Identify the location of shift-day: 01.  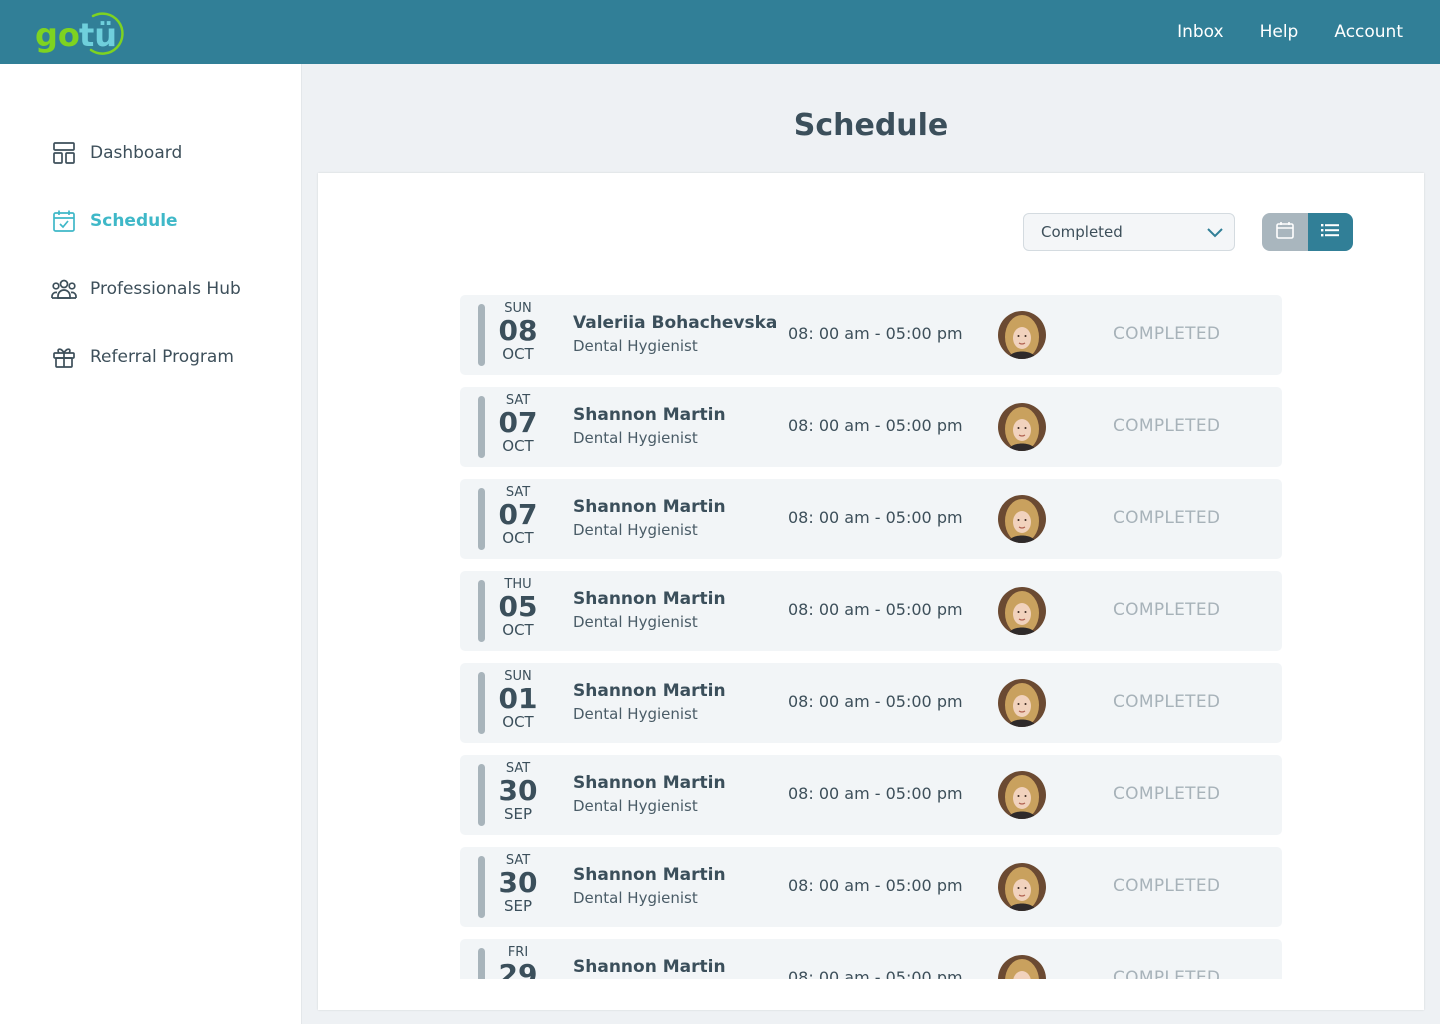
(518, 698).